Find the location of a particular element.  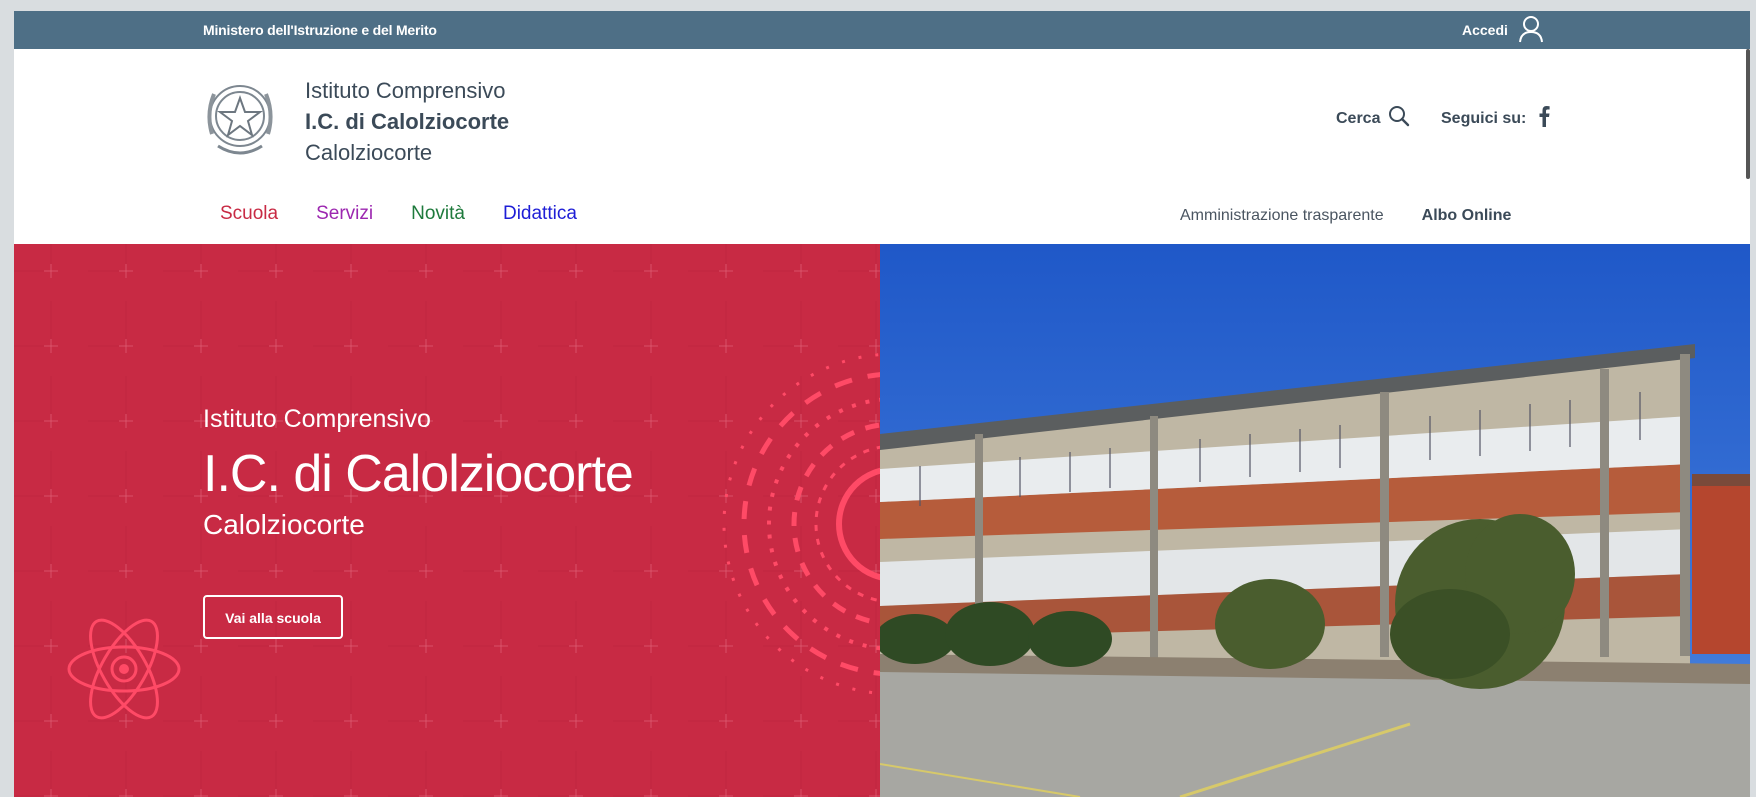

login-button: Accedi is located at coordinates (1503, 30).